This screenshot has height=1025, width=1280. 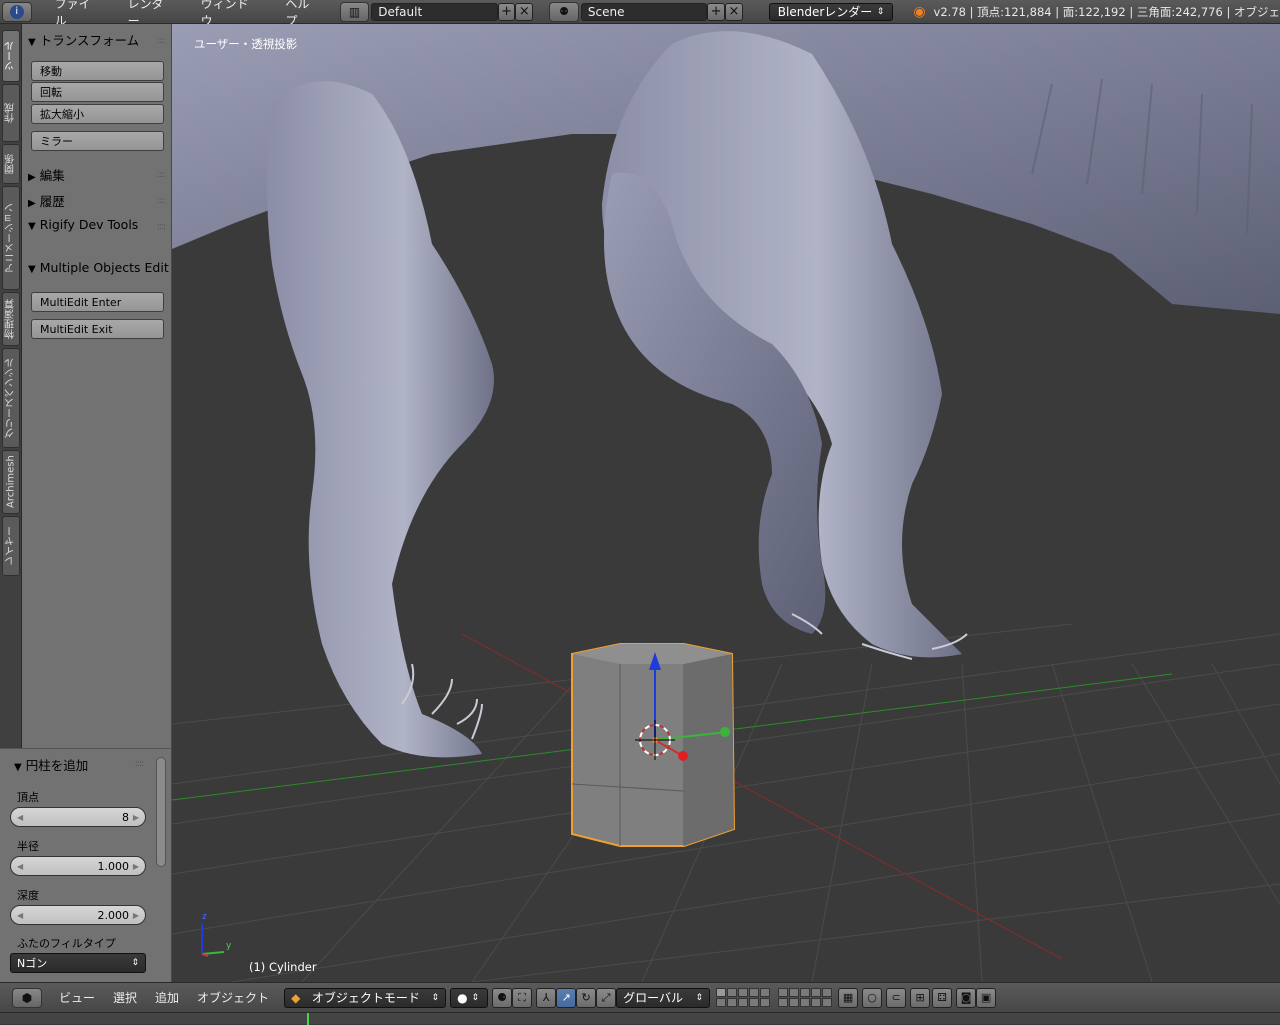 I want to click on solid-shading-icon: ●, so click(x=462, y=997).